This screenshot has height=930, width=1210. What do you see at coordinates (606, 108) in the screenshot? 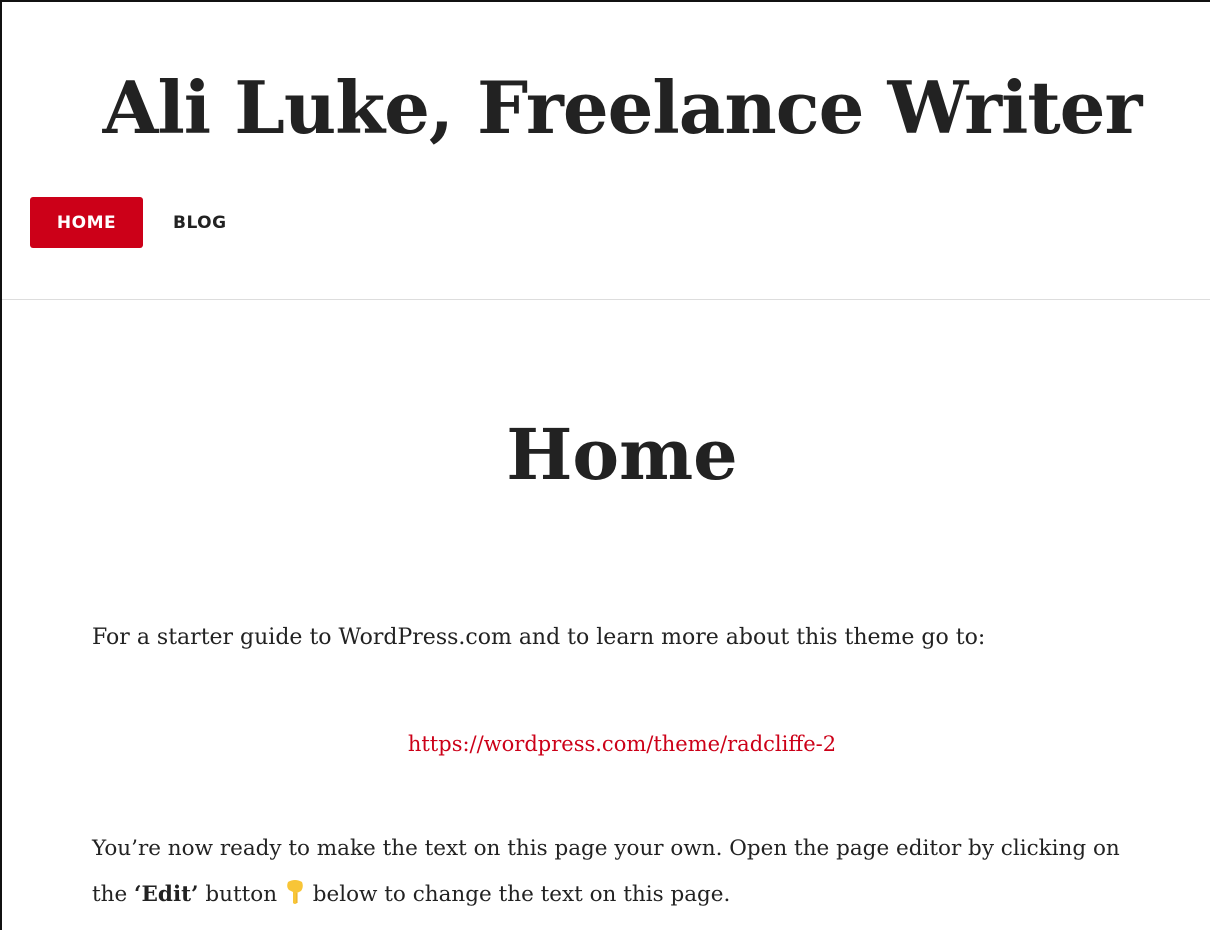
I see `site-title: Ali Luke, Freelance Writer` at bounding box center [606, 108].